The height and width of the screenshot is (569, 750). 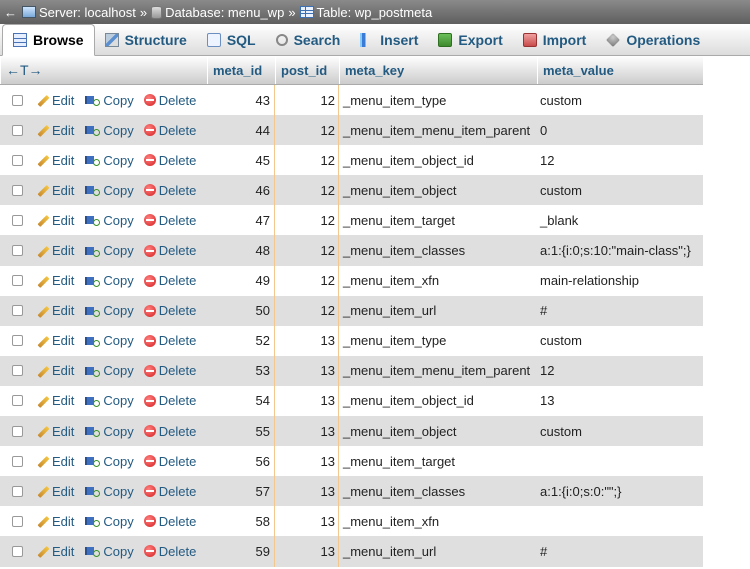 What do you see at coordinates (620, 371) in the screenshot?
I see `cell-meta-value: 12` at bounding box center [620, 371].